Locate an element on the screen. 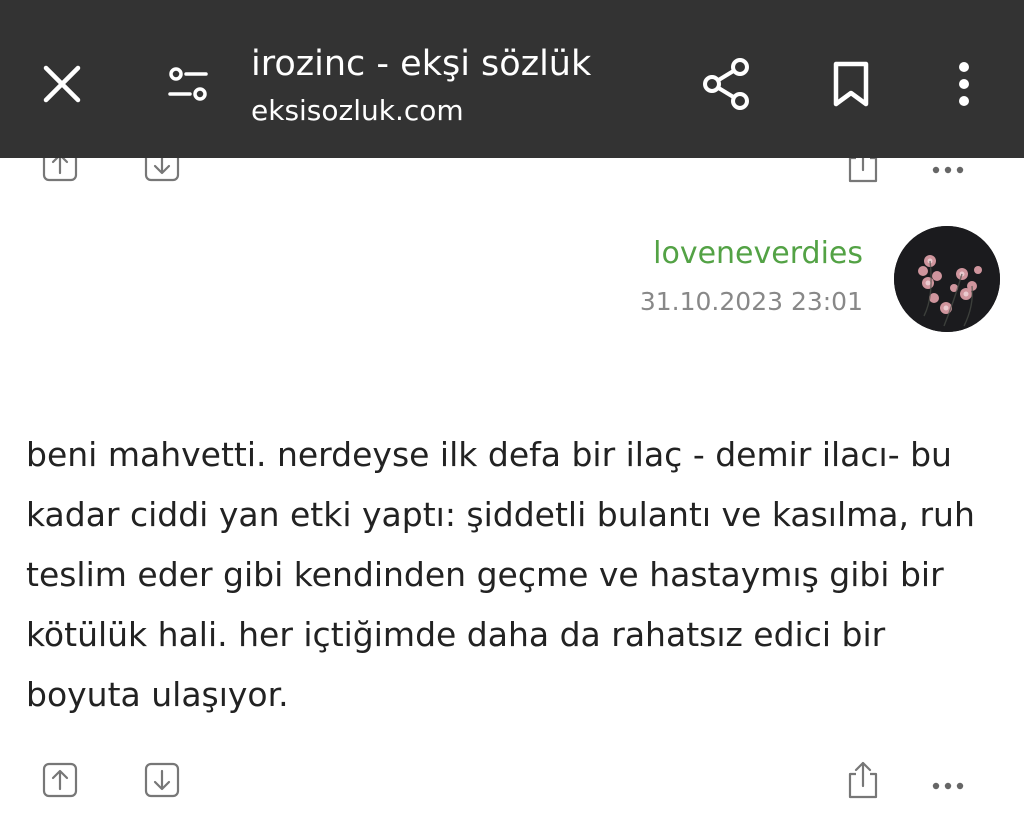  avatar-image is located at coordinates (947, 279).